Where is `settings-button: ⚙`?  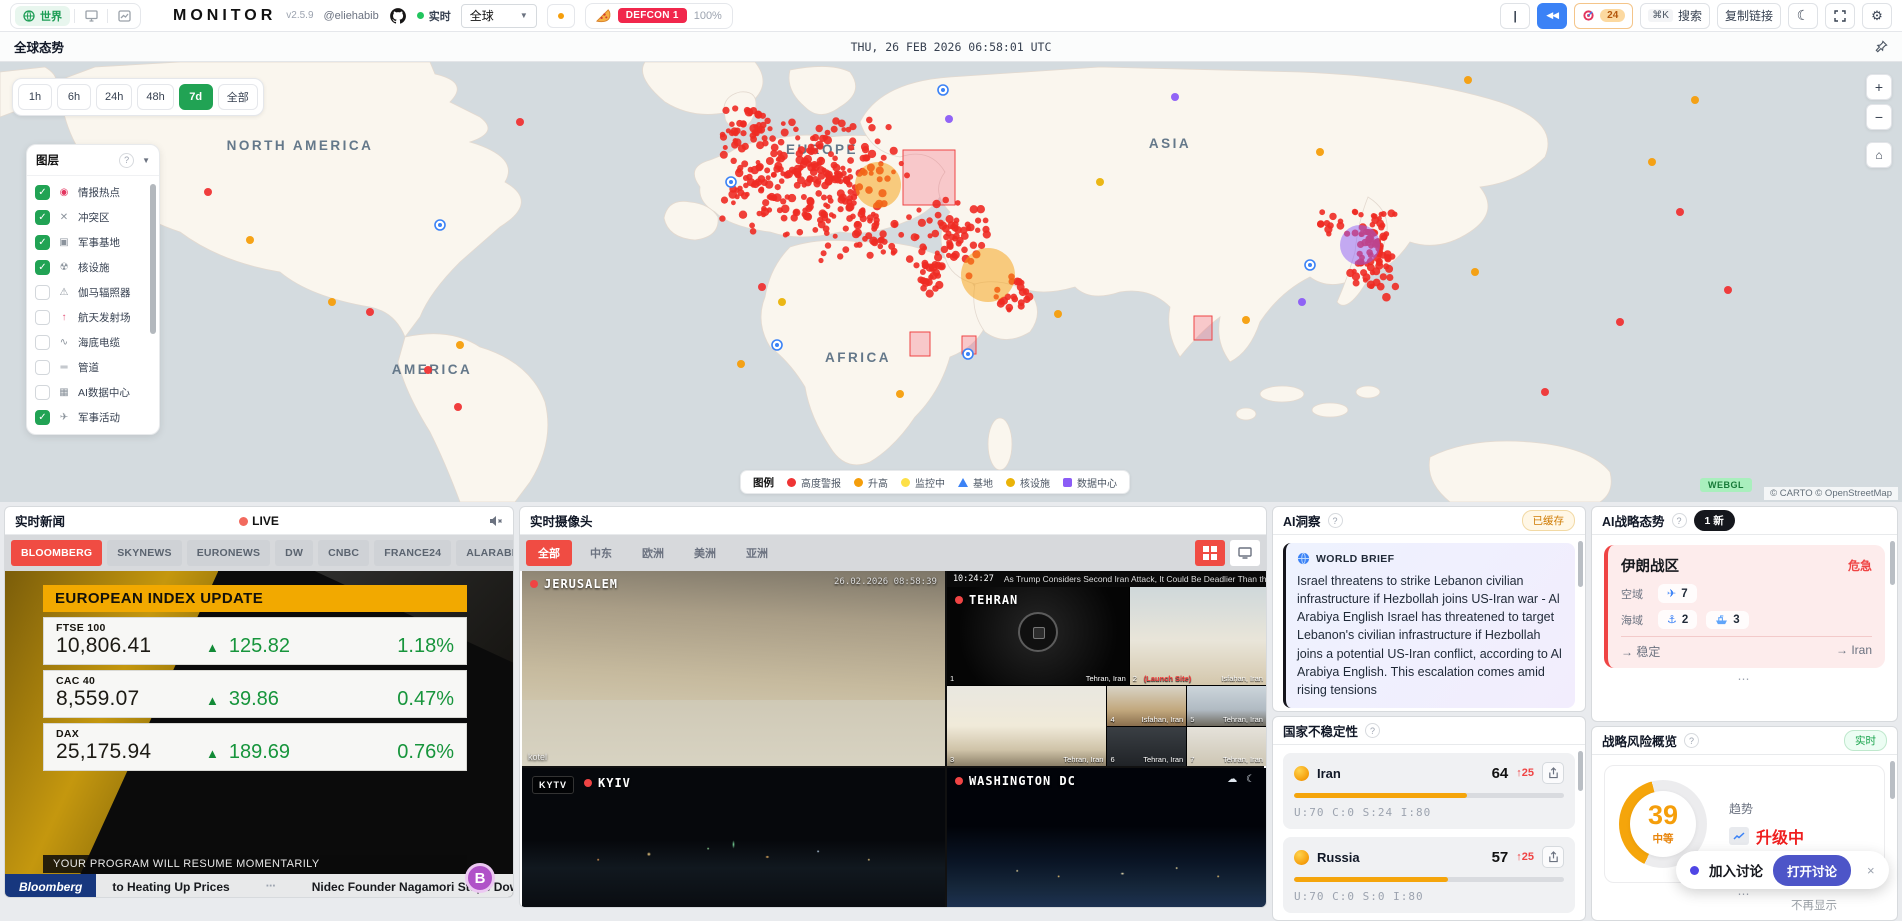 settings-button: ⚙ is located at coordinates (1877, 15).